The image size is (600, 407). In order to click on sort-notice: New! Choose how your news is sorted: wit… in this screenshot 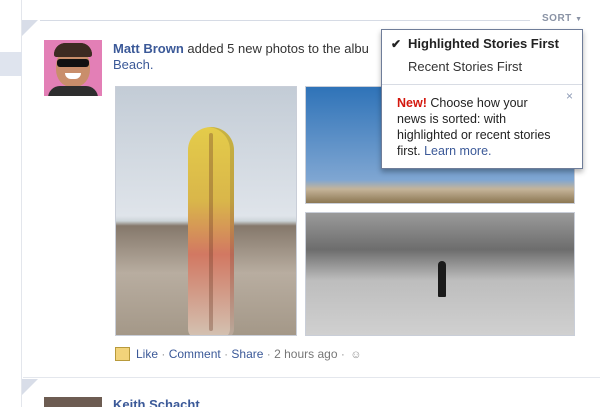, I will do `click(482, 126)`.